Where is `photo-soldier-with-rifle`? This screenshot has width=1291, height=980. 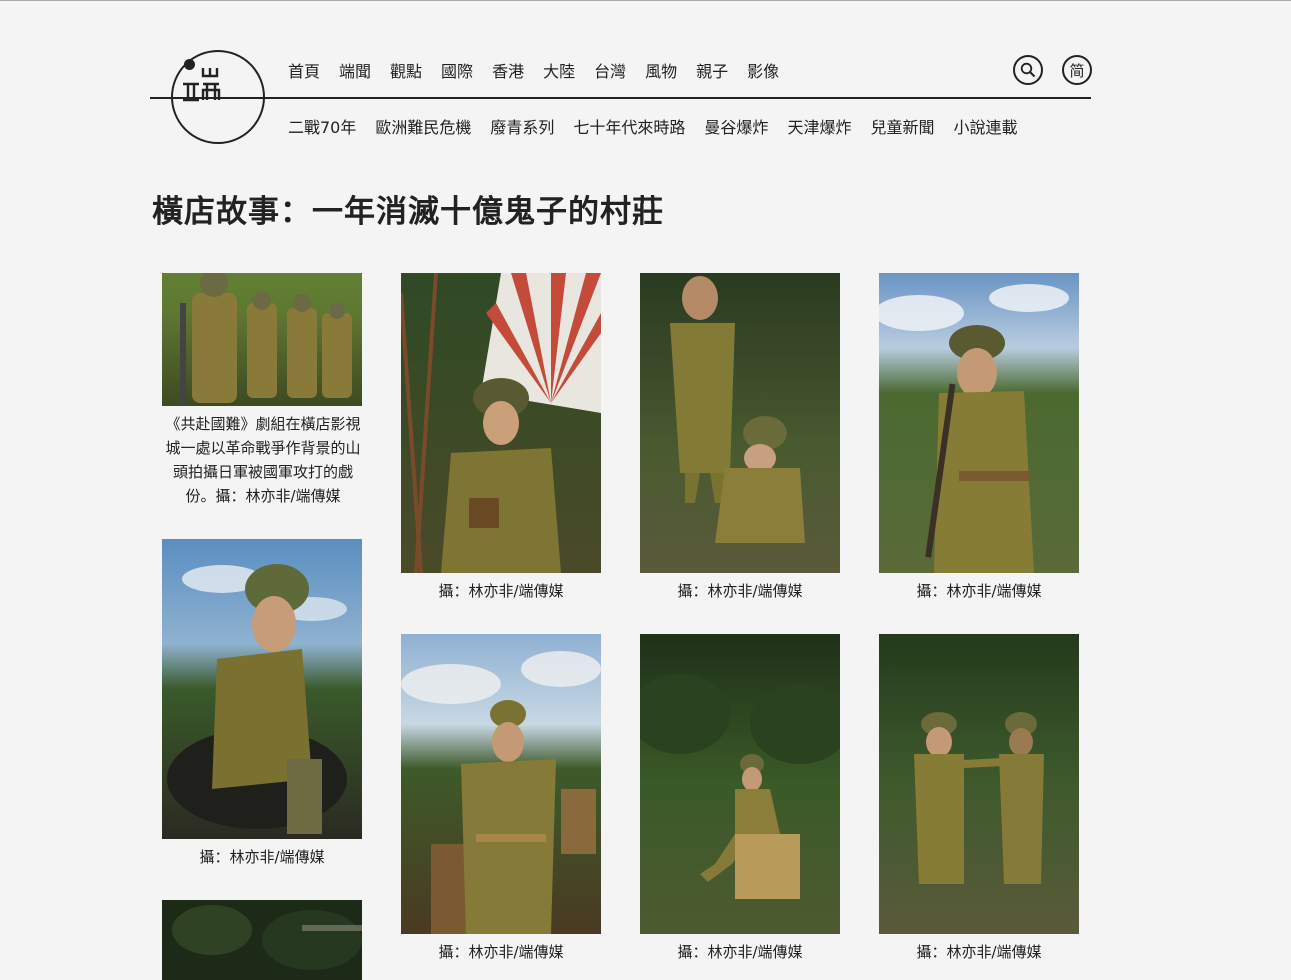
photo-soldier-with-rifle is located at coordinates (979, 423).